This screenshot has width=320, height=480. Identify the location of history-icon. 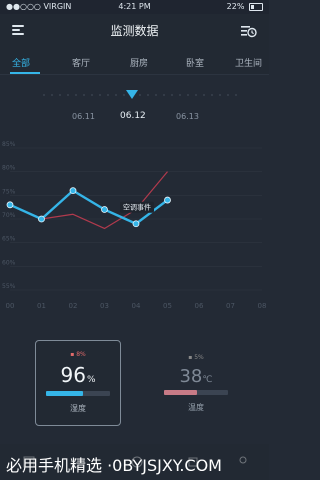
(249, 30).